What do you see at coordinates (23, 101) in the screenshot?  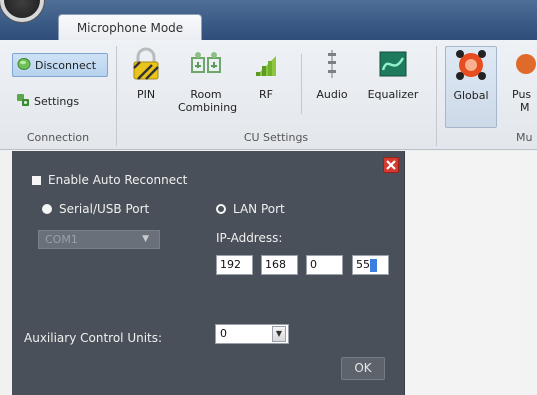 I see `settings-gear-icon` at bounding box center [23, 101].